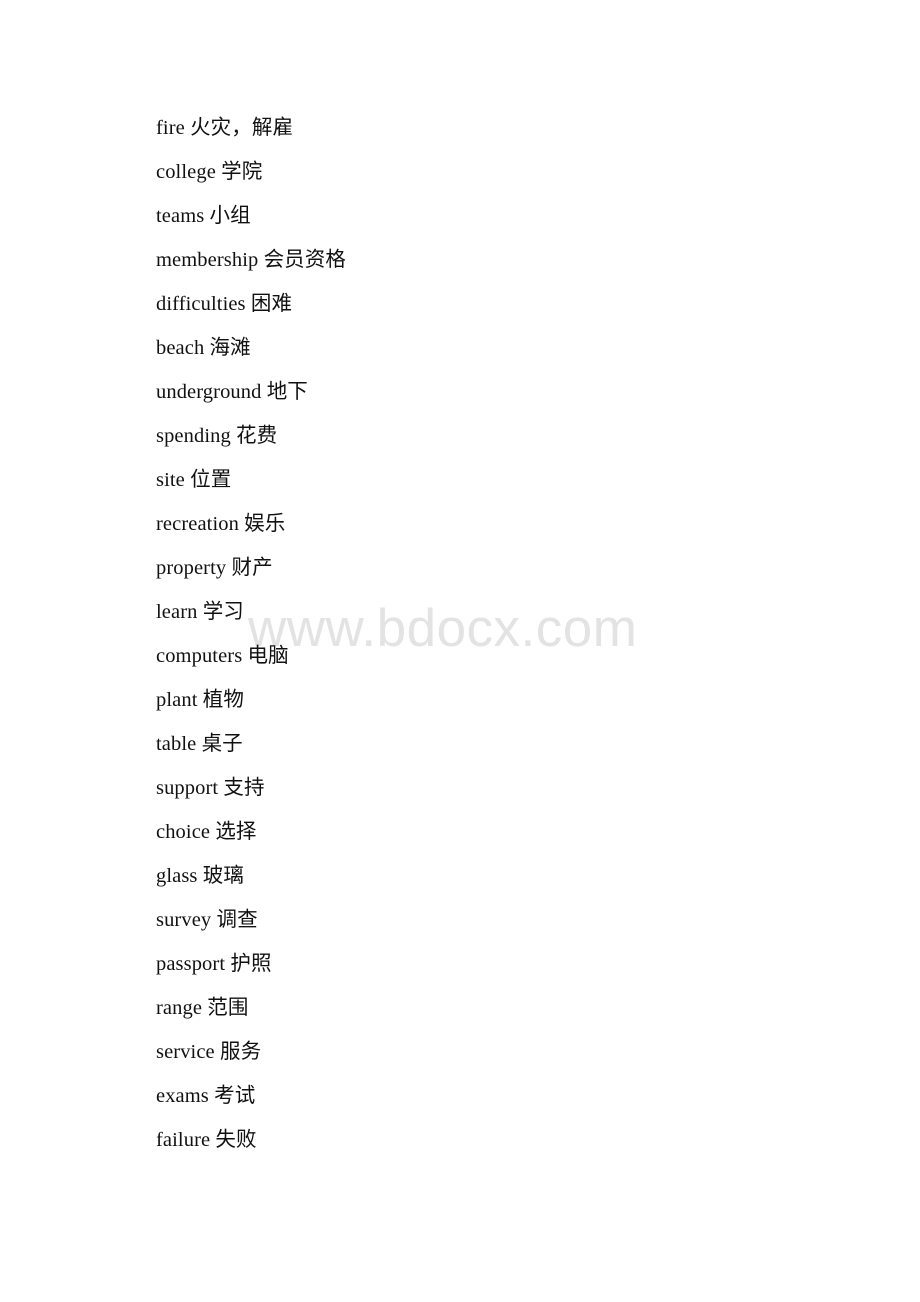 Image resolution: width=920 pixels, height=1302 pixels. What do you see at coordinates (209, 172) in the screenshot?
I see `vocabulary-entry: college 学院` at bounding box center [209, 172].